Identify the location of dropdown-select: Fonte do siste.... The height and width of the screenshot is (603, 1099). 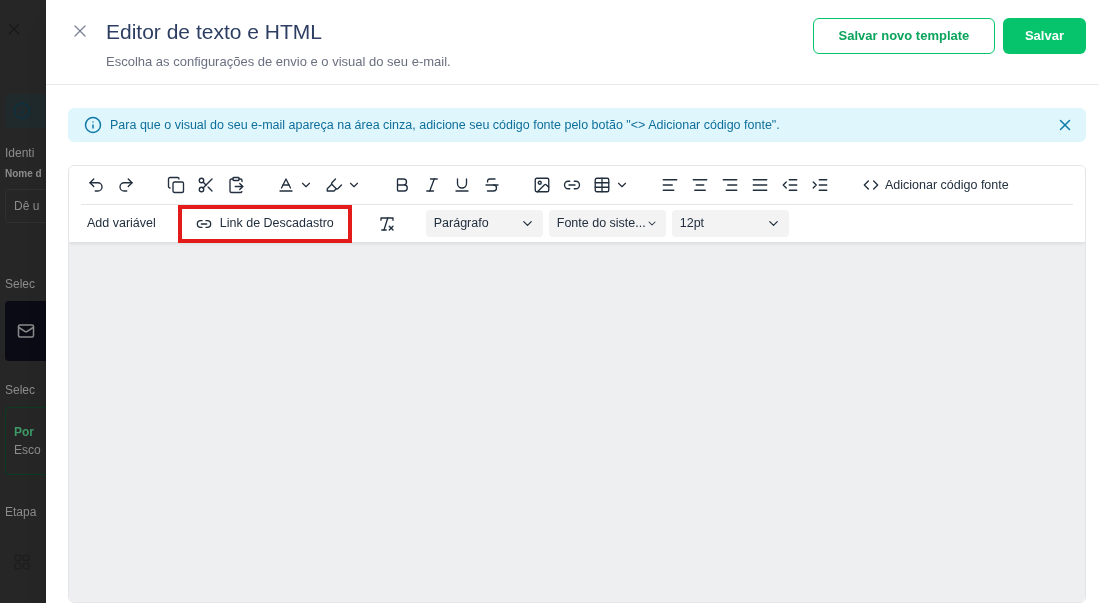
(607, 223).